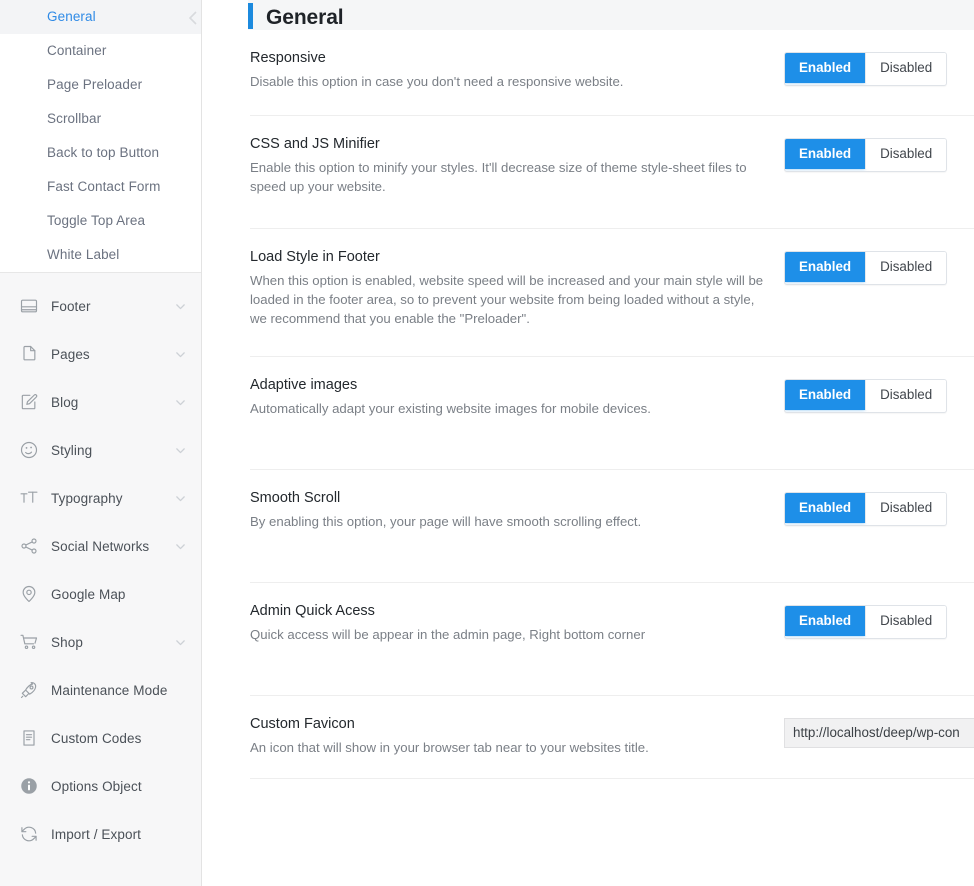  Describe the element at coordinates (250, 16) in the screenshot. I see `header-accent-bar` at that location.